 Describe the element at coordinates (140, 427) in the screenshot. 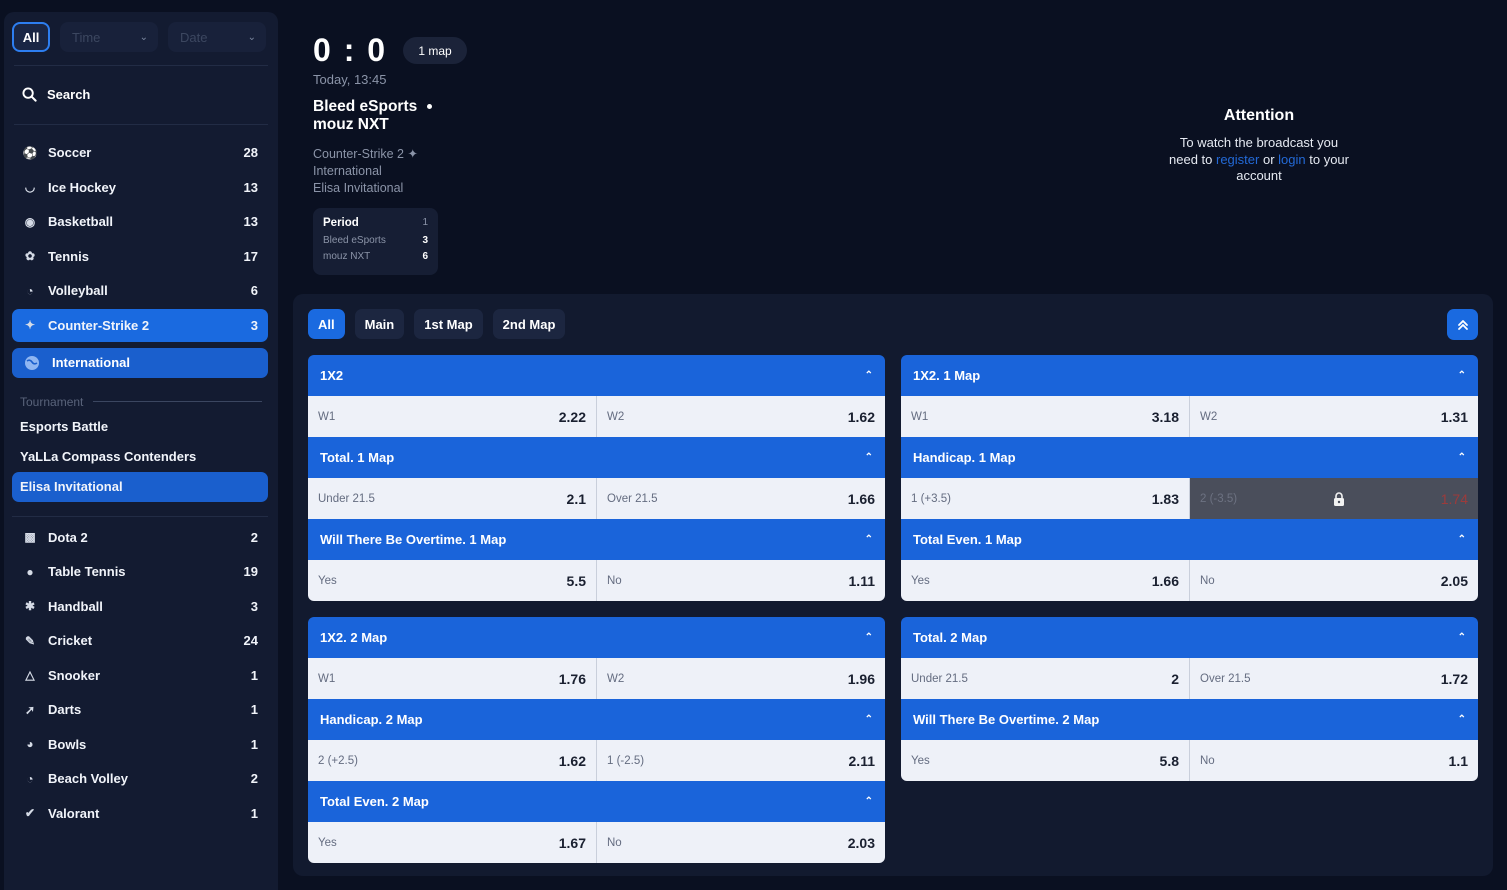

I see `tournament-item: Esports Battle` at that location.